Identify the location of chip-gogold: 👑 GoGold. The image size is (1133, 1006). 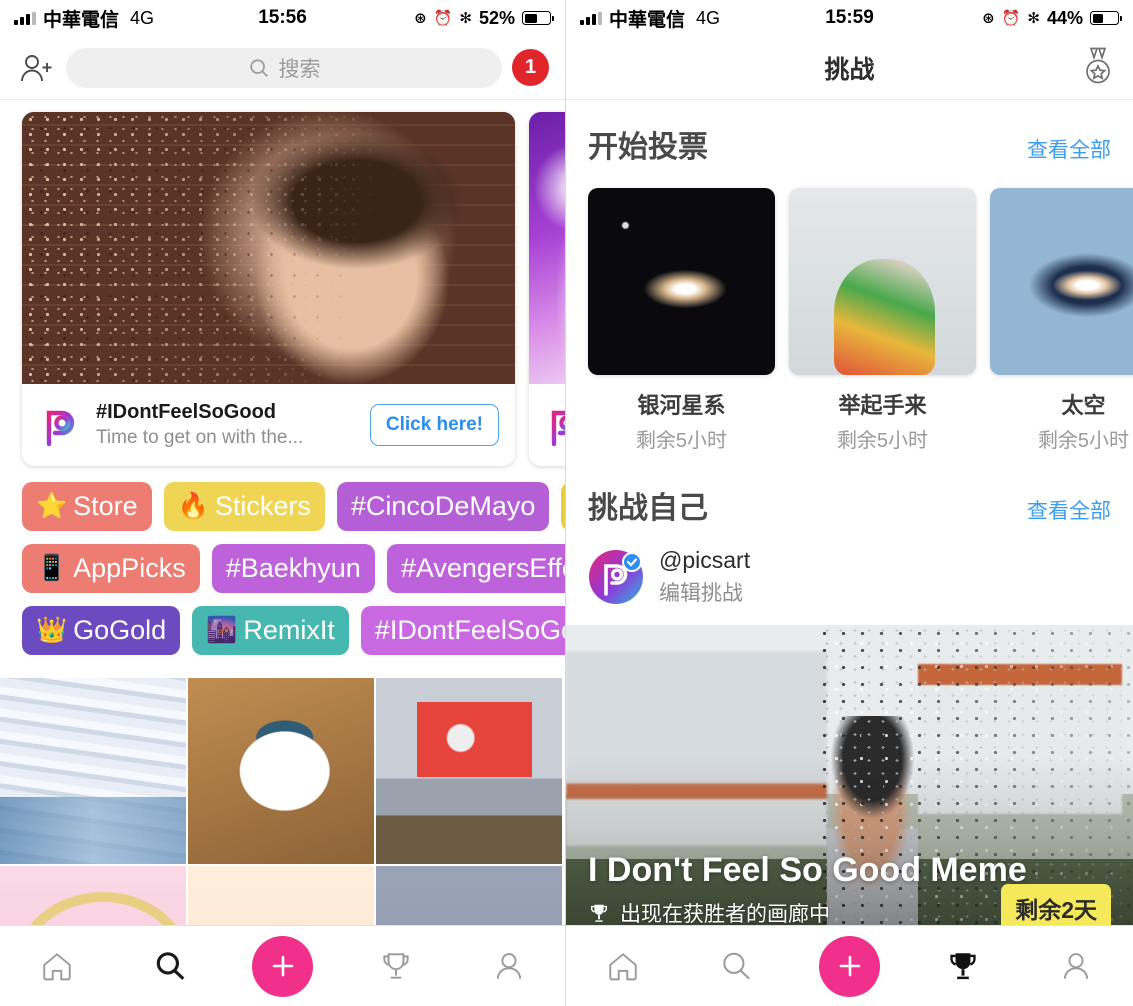
(101, 630).